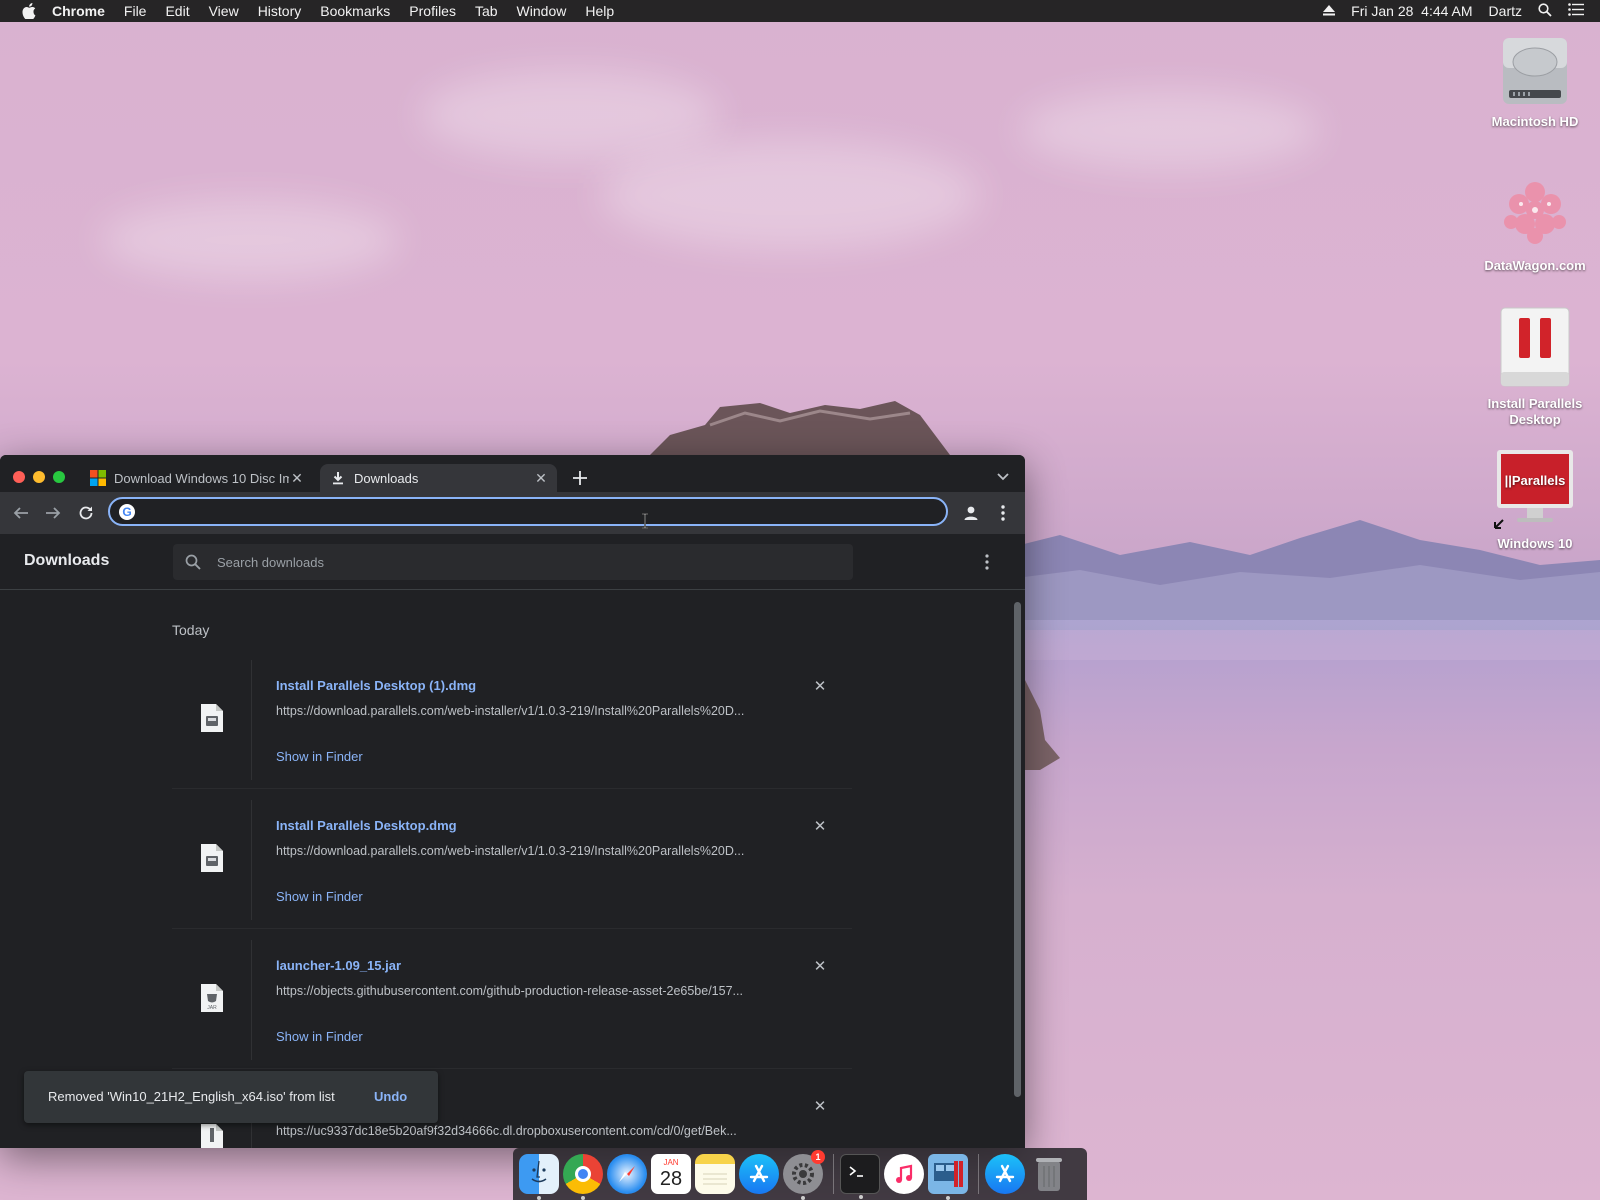 The width and height of the screenshot is (1600, 1200). What do you see at coordinates (627, 1174) in the screenshot?
I see `safari-icon` at bounding box center [627, 1174].